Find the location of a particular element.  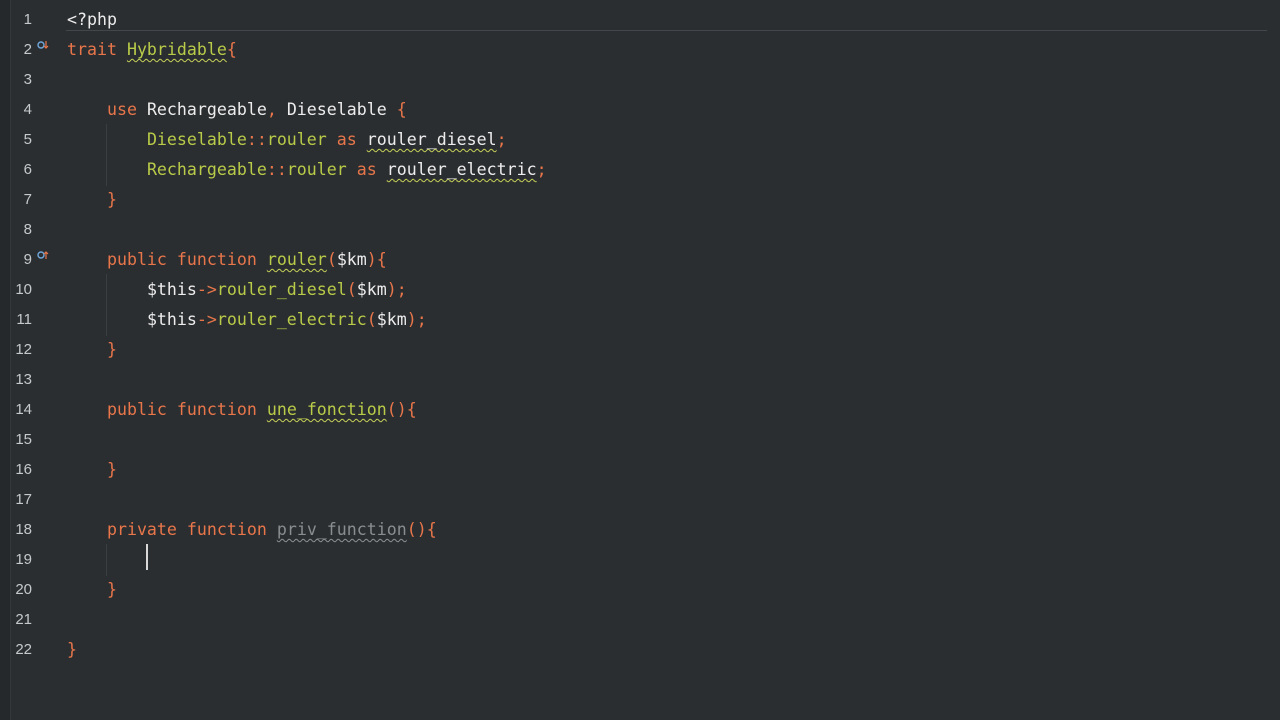

code-line: 9 public function rouler($km){ is located at coordinates (640, 260).